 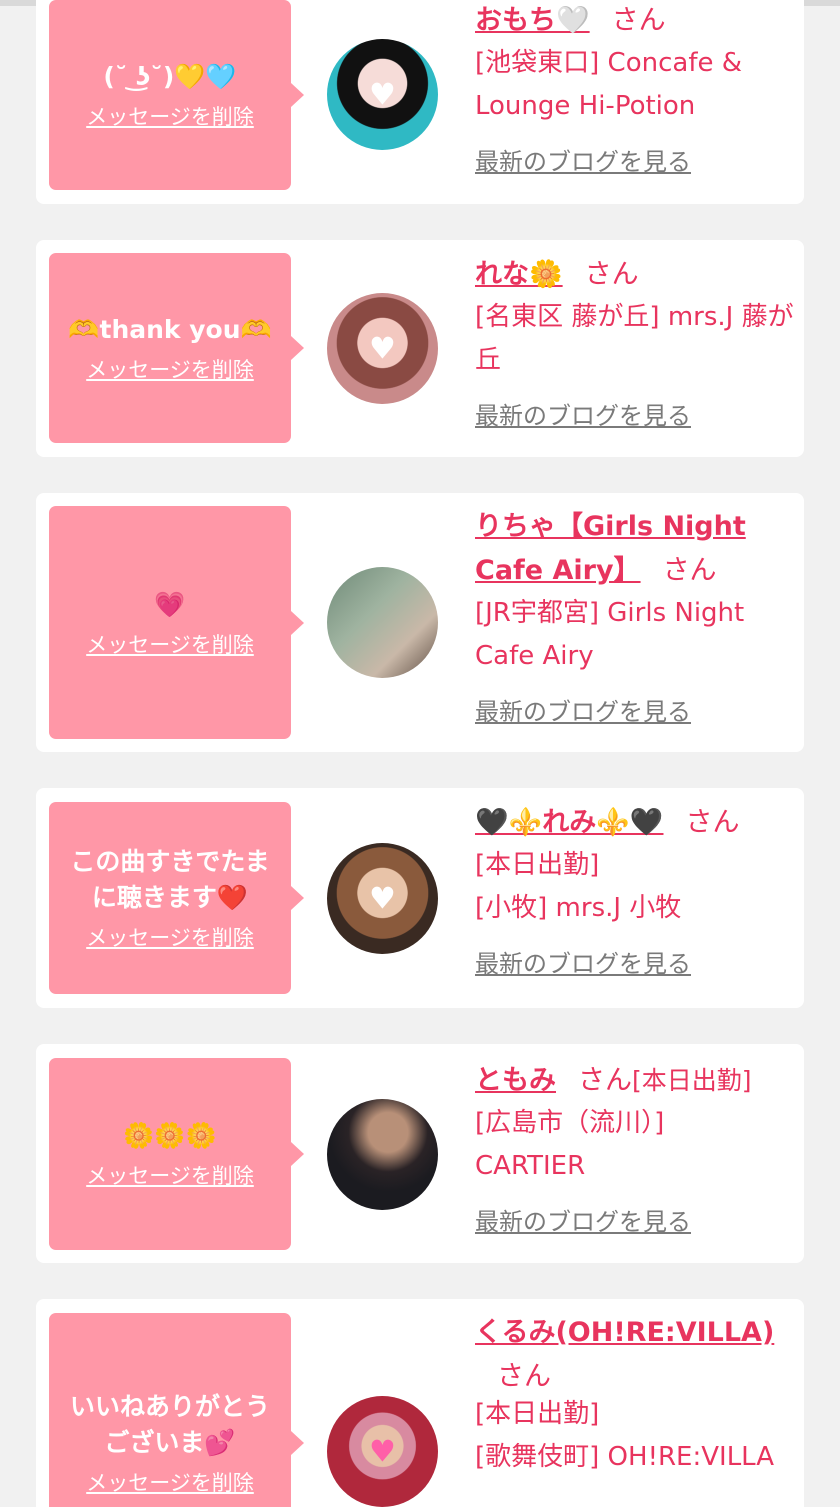 I want to click on message-bubble: 🫶thank you🫶 メッセージを削除, so click(x=176, y=348).